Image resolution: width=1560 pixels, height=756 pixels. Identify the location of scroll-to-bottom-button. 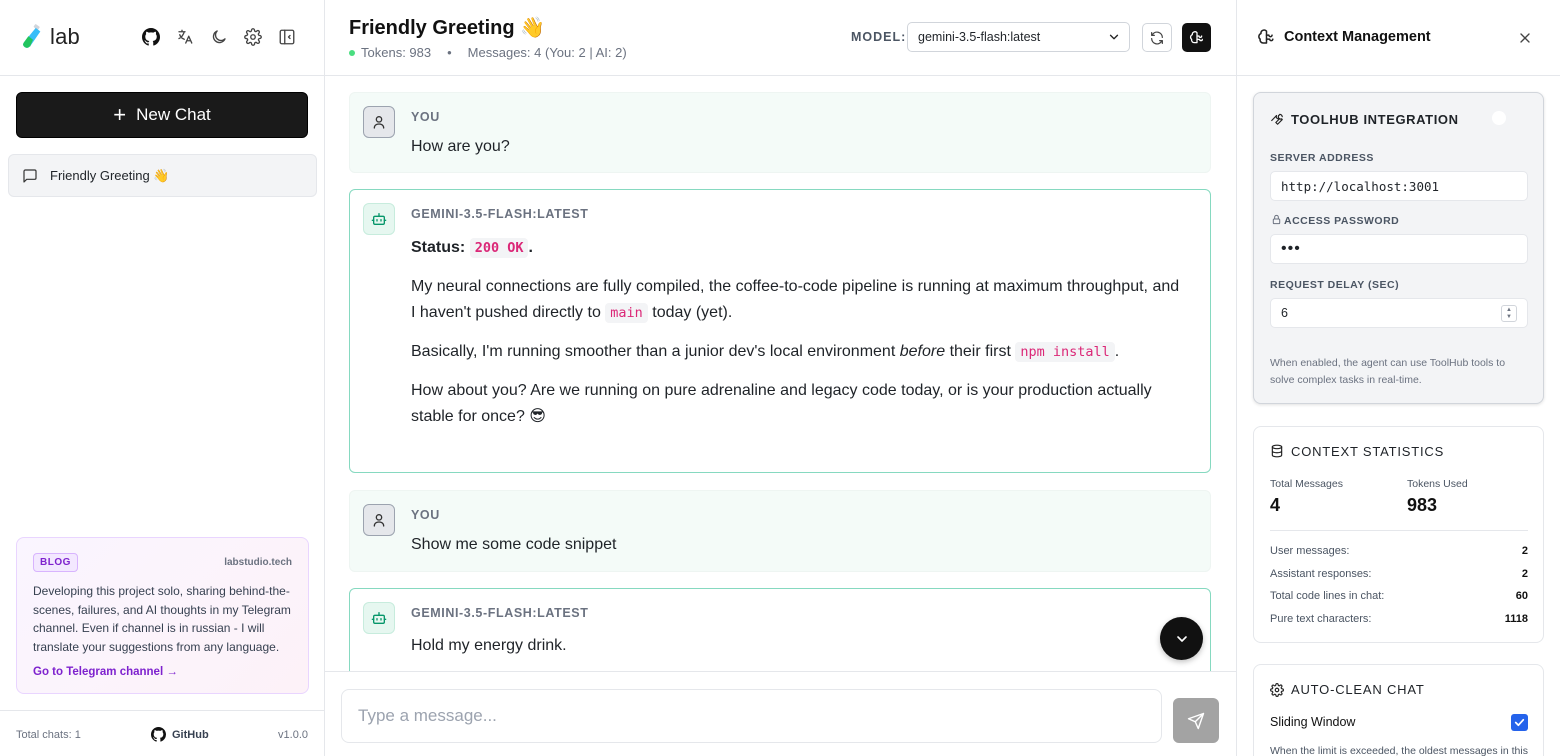
(1181, 638).